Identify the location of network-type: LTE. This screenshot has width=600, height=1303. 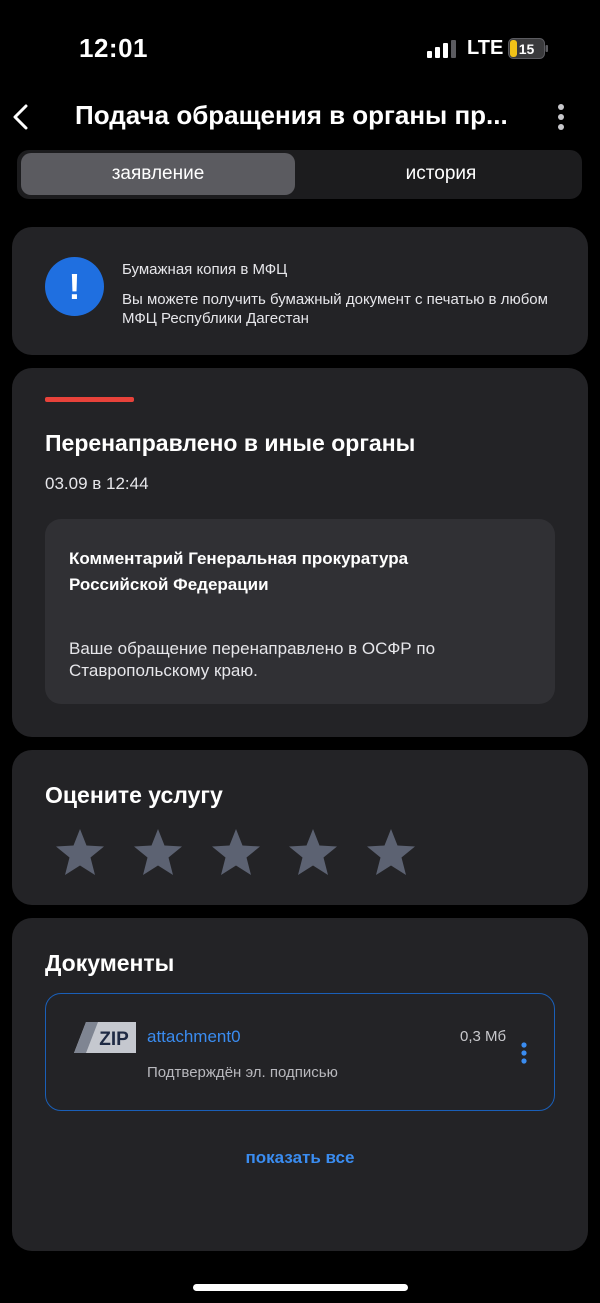
(485, 48).